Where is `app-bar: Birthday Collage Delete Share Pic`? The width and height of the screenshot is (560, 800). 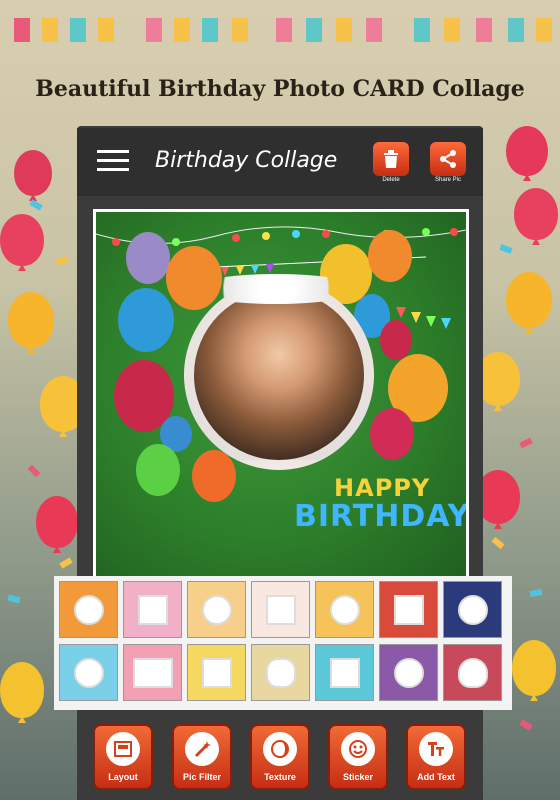
app-bar: Birthday Collage Delete Share Pic is located at coordinates (280, 162).